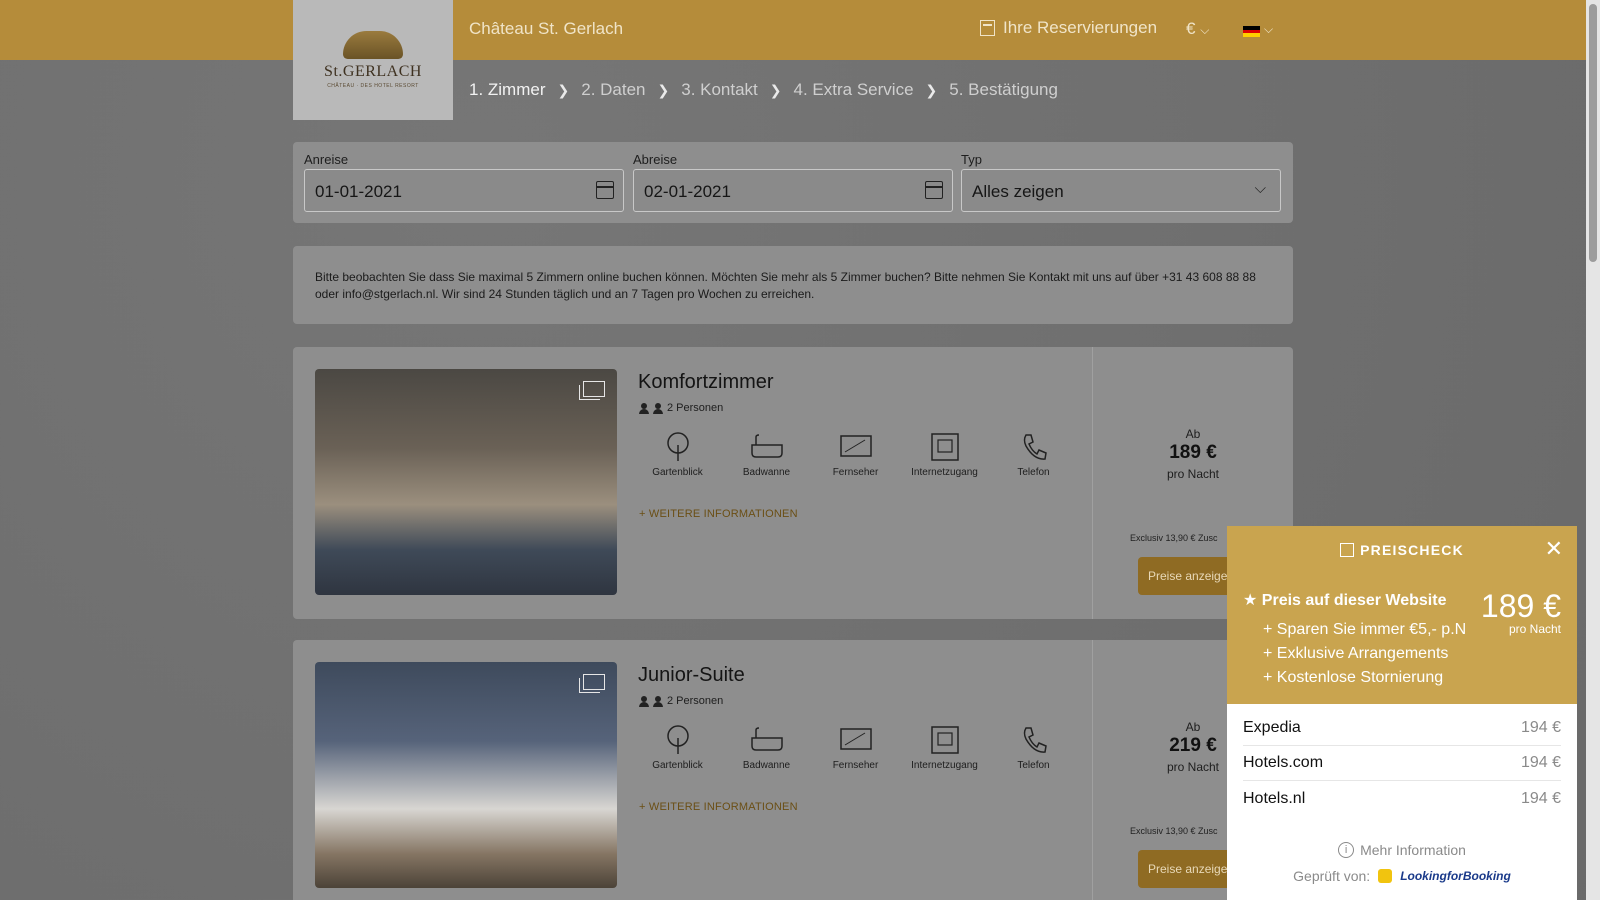 This screenshot has width=1600, height=900. What do you see at coordinates (1251, 32) in the screenshot?
I see `german-flag-icon` at bounding box center [1251, 32].